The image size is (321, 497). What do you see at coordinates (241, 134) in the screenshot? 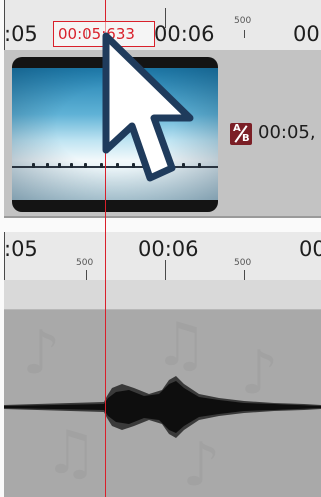
I see `ab-transition-icon: A B` at bounding box center [241, 134].